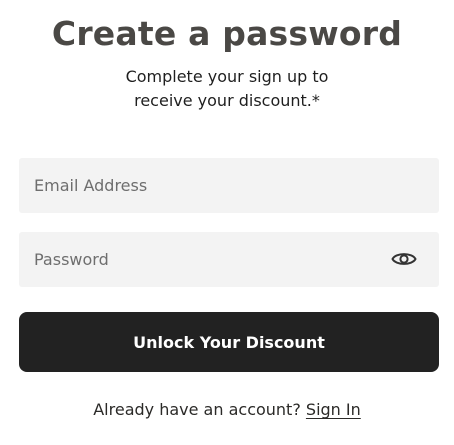  Describe the element at coordinates (229, 342) in the screenshot. I see `unlock-discount-button: Unlock Your Discount` at that location.